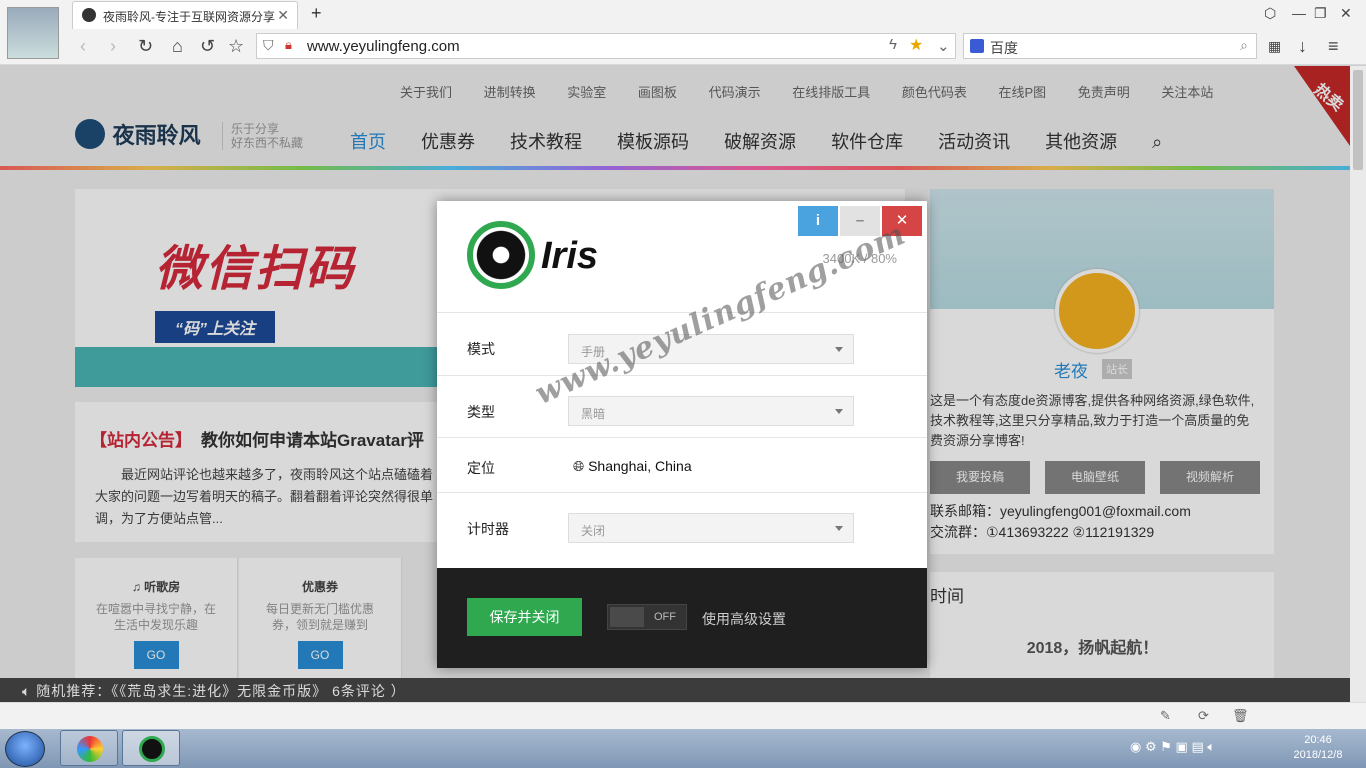 The image size is (1366, 768). What do you see at coordinates (1299, 13) in the screenshot?
I see `minimize-window-icon: —` at bounding box center [1299, 13].